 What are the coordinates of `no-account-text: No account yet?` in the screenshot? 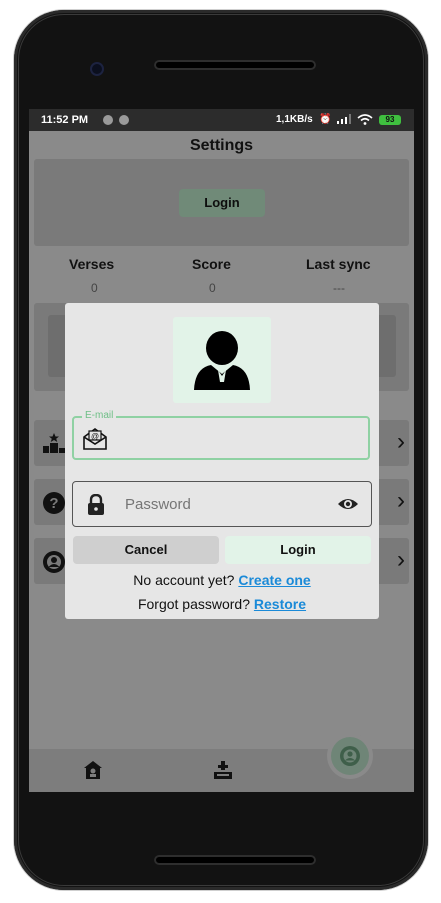 It's located at (184, 580).